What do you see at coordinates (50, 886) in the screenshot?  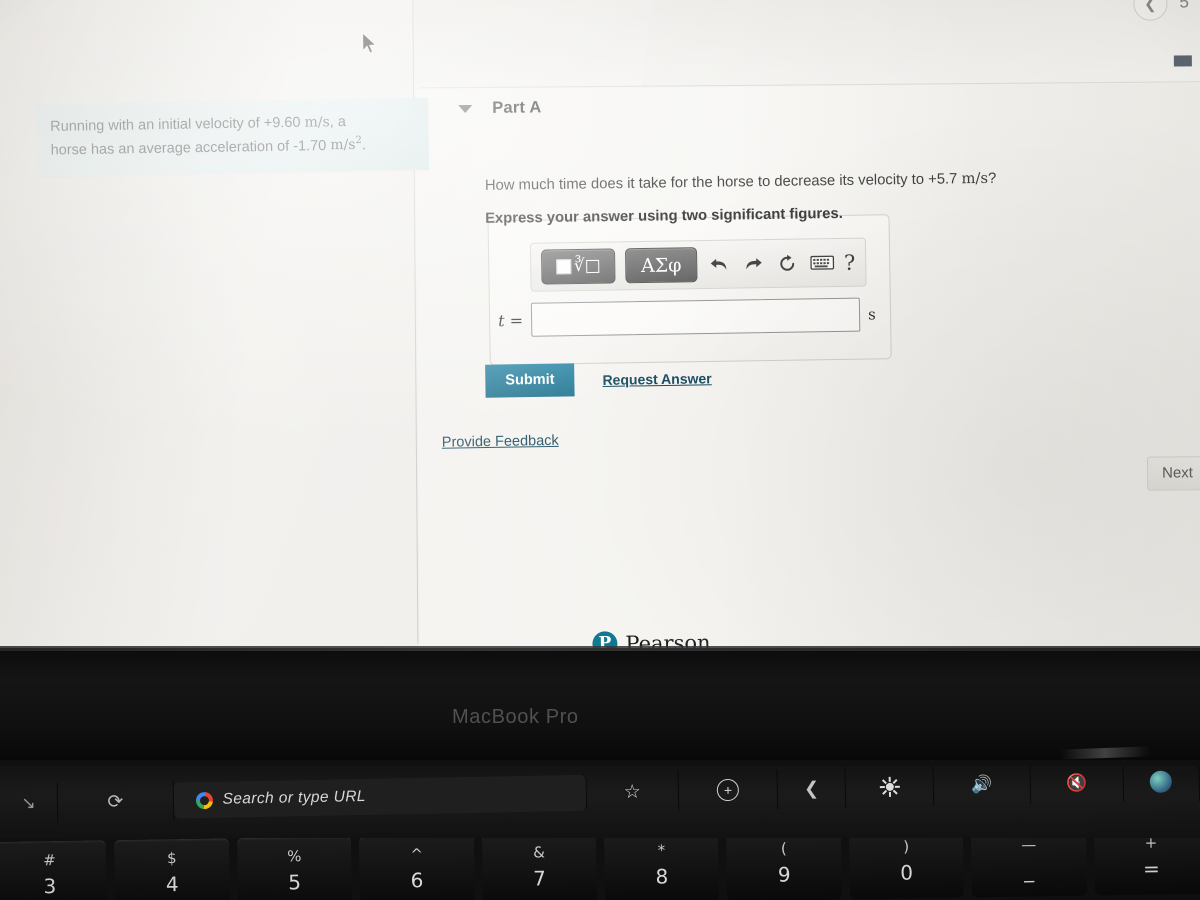 I see `key-main-label: 3` at bounding box center [50, 886].